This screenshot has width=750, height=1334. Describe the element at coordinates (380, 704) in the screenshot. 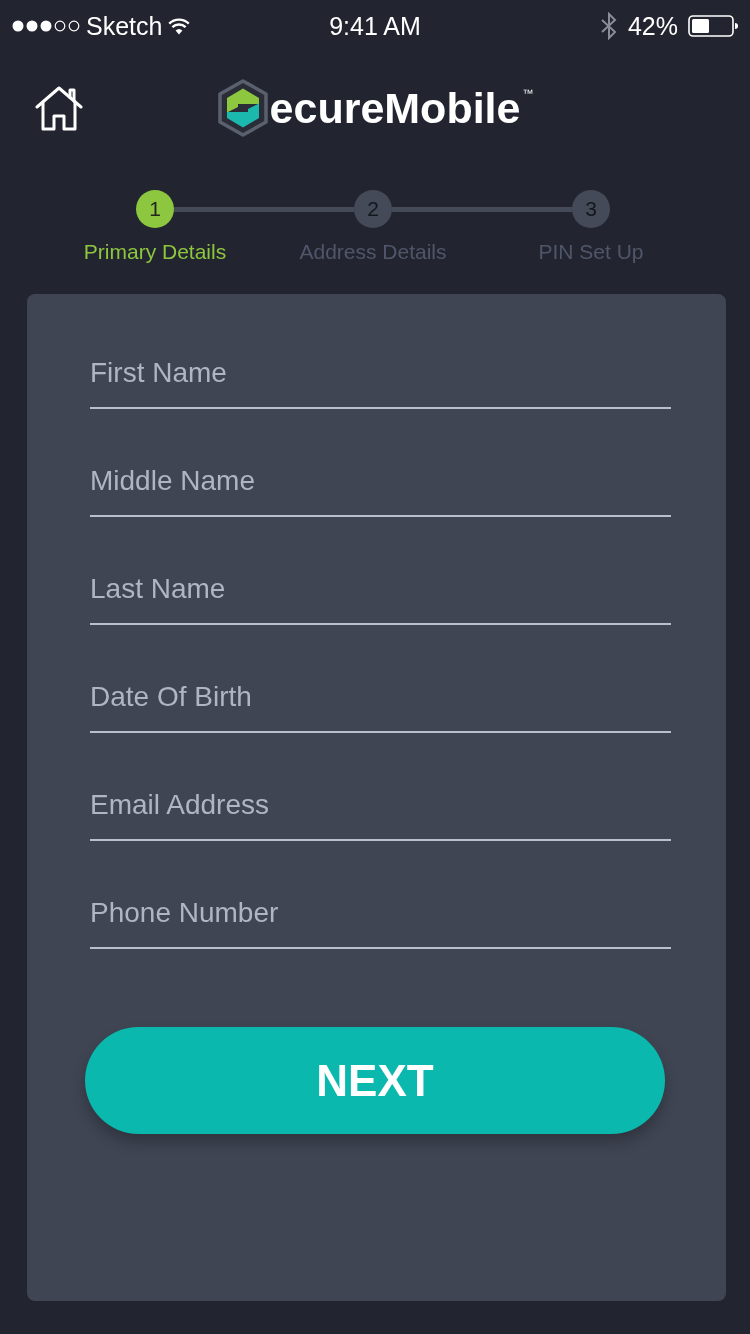

I see `input-field: Date Of Birth` at that location.